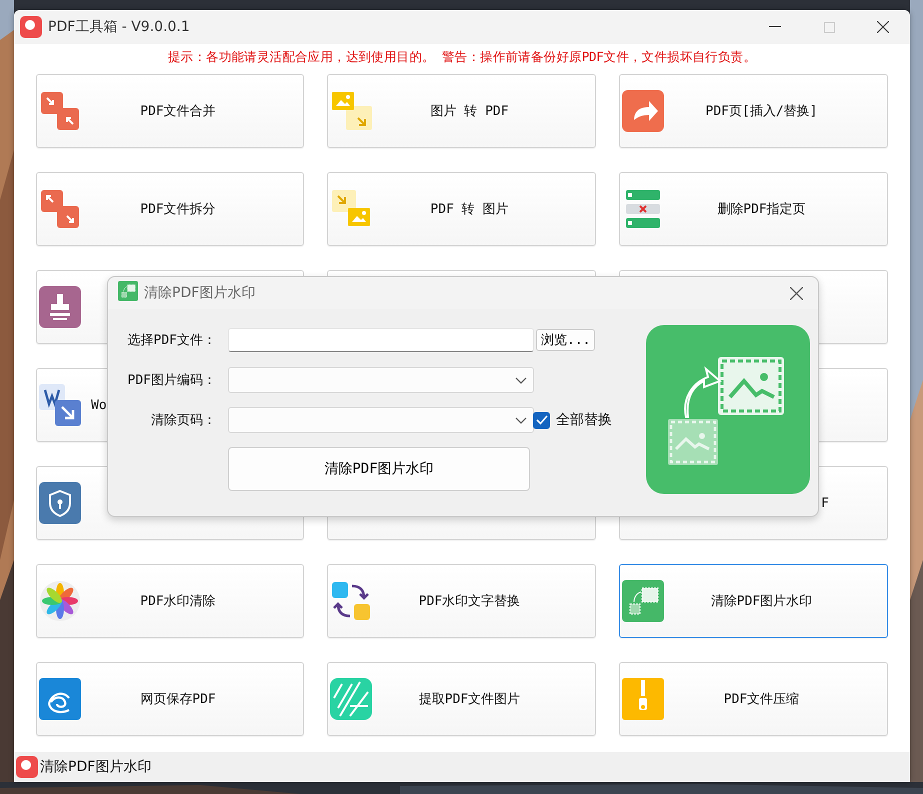 The width and height of the screenshot is (923, 794). What do you see at coordinates (170, 209) in the screenshot?
I see `tool-button: PDF文件拆分` at bounding box center [170, 209].